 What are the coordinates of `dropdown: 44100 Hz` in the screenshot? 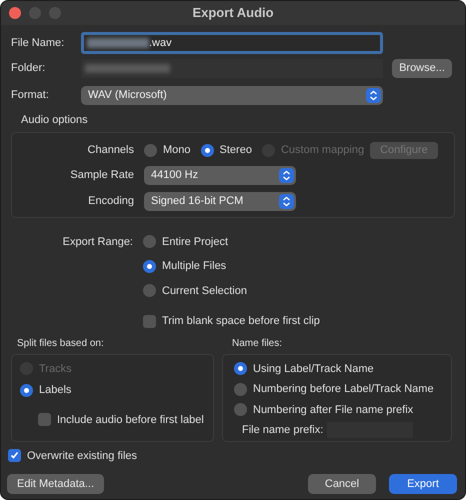 It's located at (220, 175).